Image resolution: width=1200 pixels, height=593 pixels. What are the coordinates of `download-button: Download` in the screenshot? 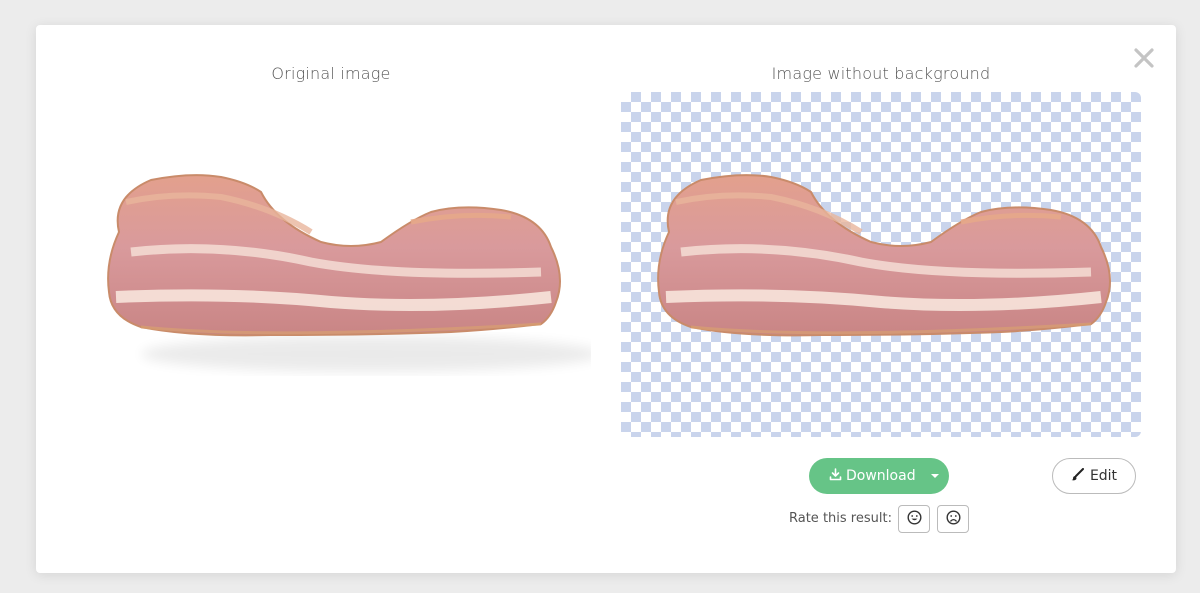 It's located at (879, 476).